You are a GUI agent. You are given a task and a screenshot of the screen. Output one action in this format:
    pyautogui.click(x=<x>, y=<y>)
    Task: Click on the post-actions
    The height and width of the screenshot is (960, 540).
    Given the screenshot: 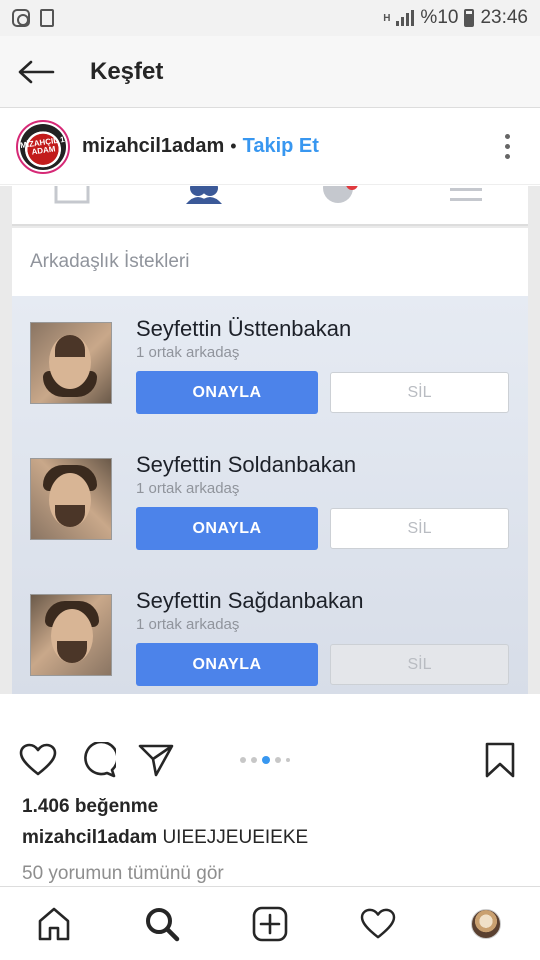 What is the action you would take?
    pyautogui.click(x=270, y=760)
    